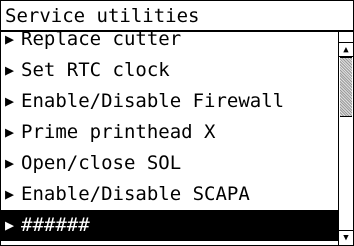 This screenshot has width=354, height=246. I want to click on menu-item-label: ######, so click(55, 225).